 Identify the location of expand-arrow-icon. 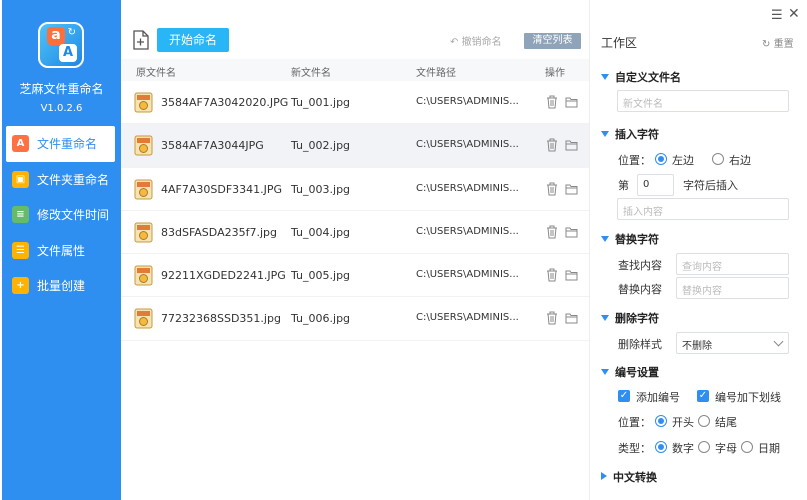
(604, 476).